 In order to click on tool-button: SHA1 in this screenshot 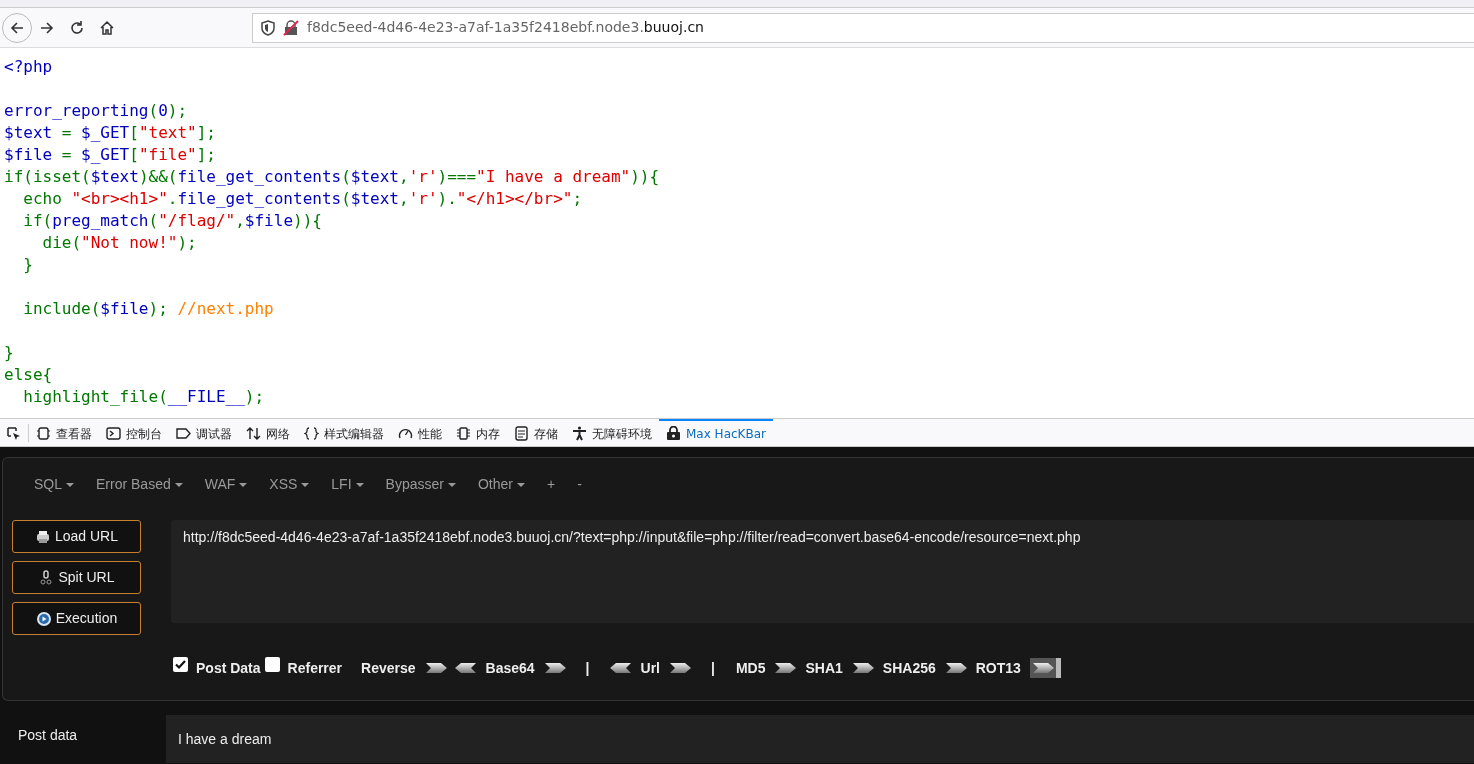, I will do `click(824, 668)`.